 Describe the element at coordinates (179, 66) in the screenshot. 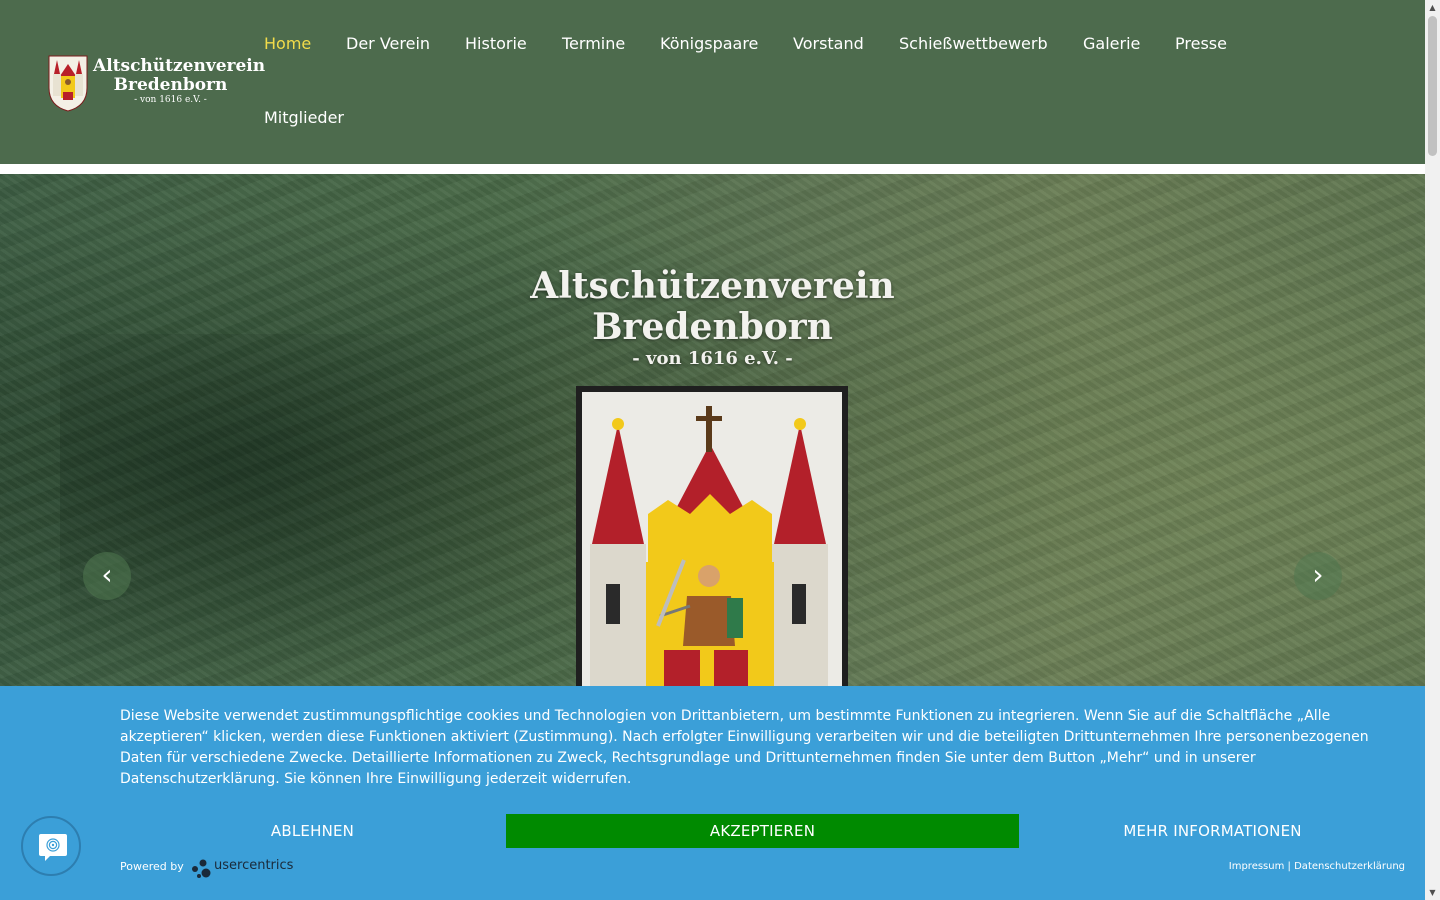

I see `logo-line-1: Altschützenverein` at that location.